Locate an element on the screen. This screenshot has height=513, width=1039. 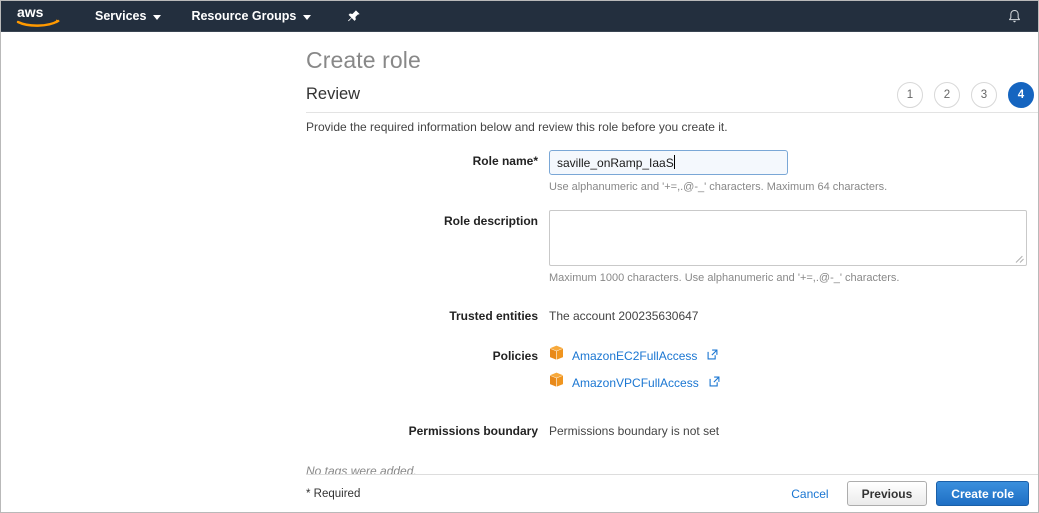
role-name-input: saville_onRamp_IaaS is located at coordinates (668, 162).